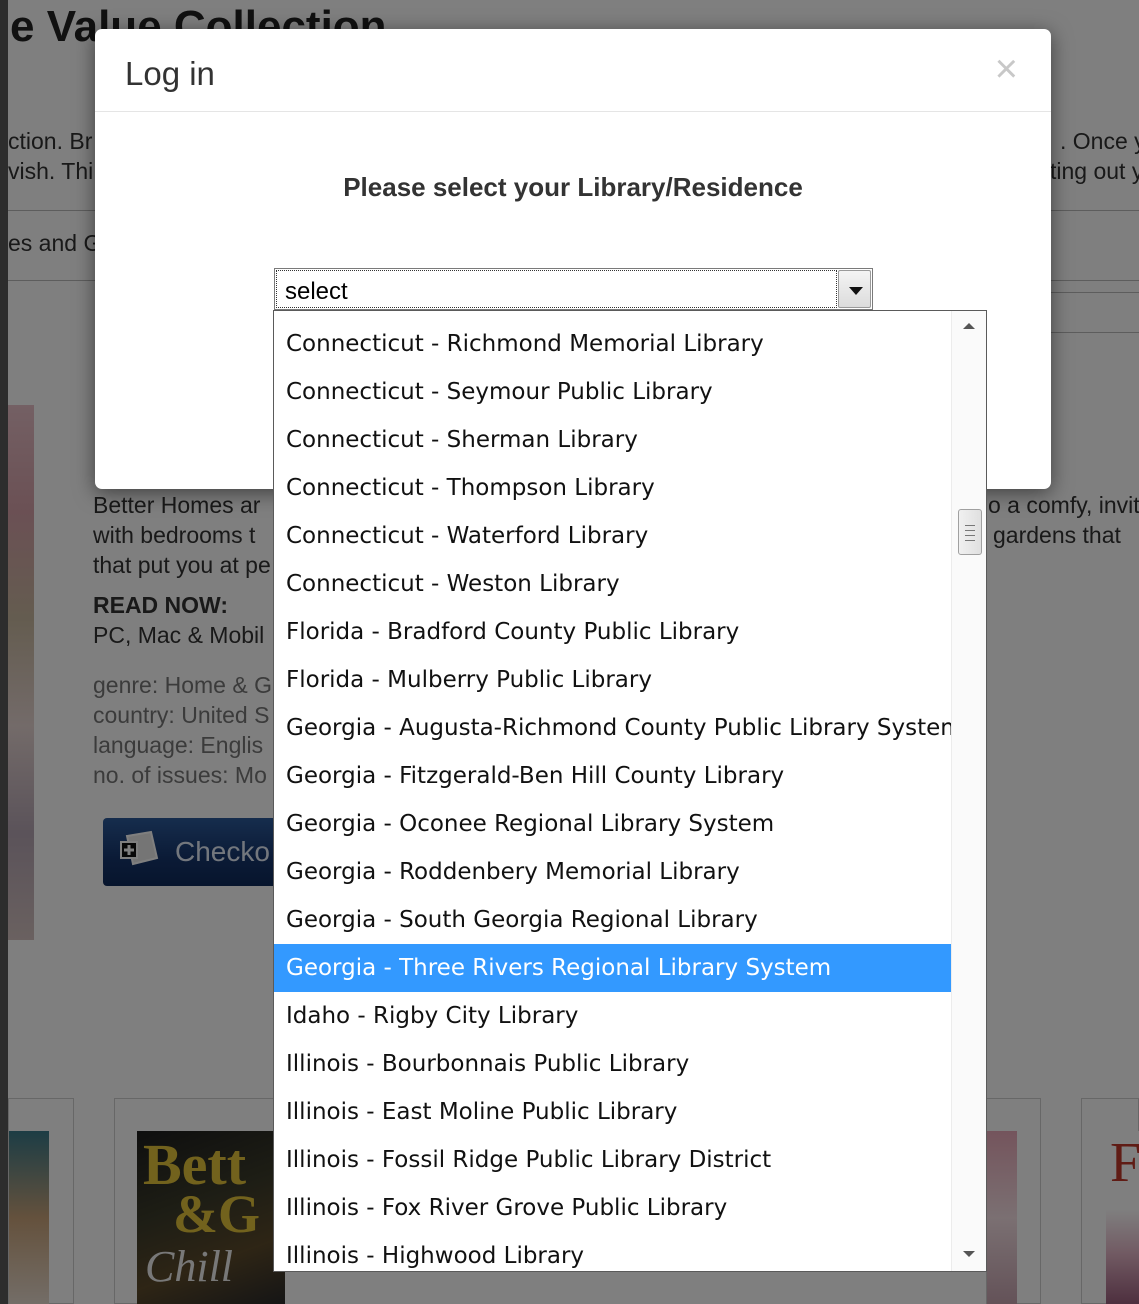 Image resolution: width=1139 pixels, height=1304 pixels. I want to click on select-option: Georgia - Roddenbery Memorial Library, so click(612, 872).